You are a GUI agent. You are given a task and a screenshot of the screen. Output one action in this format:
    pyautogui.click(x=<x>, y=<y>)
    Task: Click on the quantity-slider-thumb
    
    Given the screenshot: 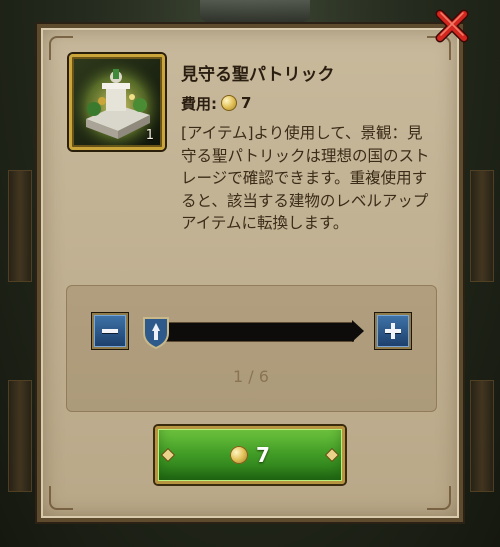 What is the action you would take?
    pyautogui.click(x=156, y=332)
    